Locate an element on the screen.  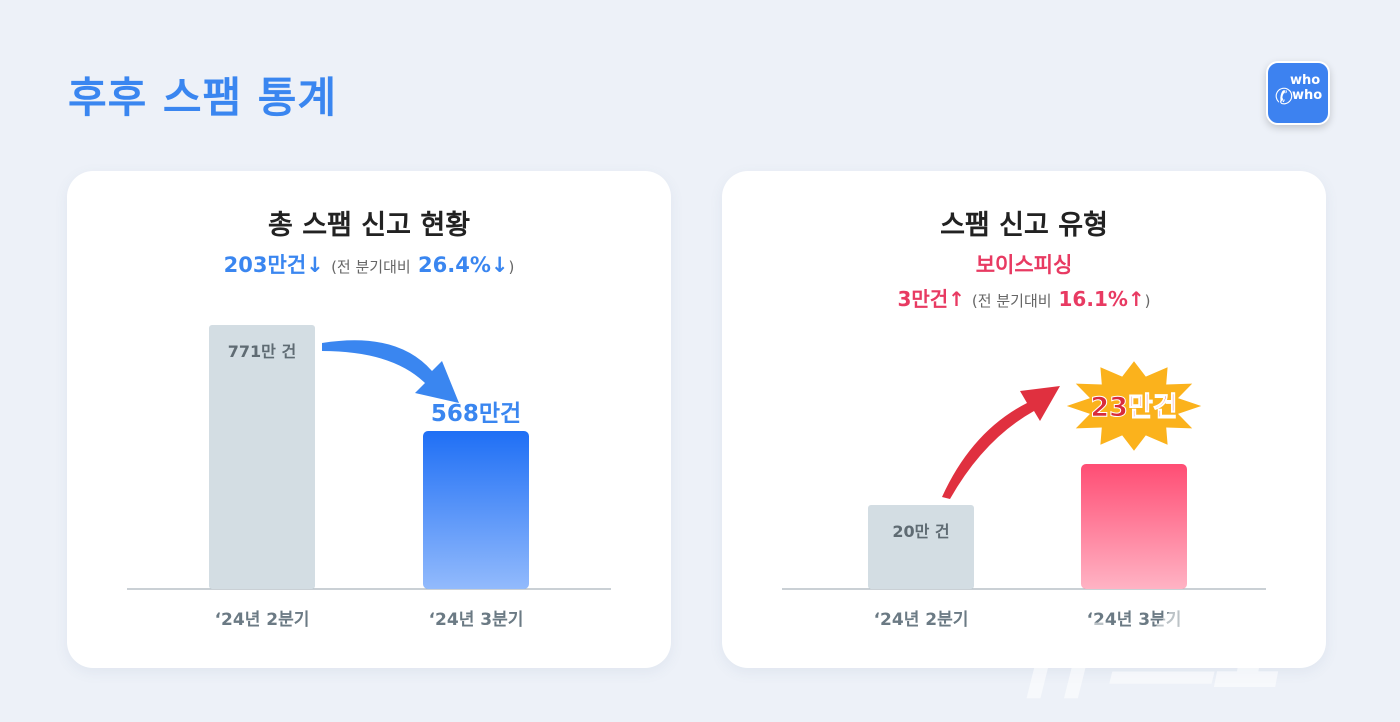
watermark: 뉴스1 is located at coordinates (1146, 646).